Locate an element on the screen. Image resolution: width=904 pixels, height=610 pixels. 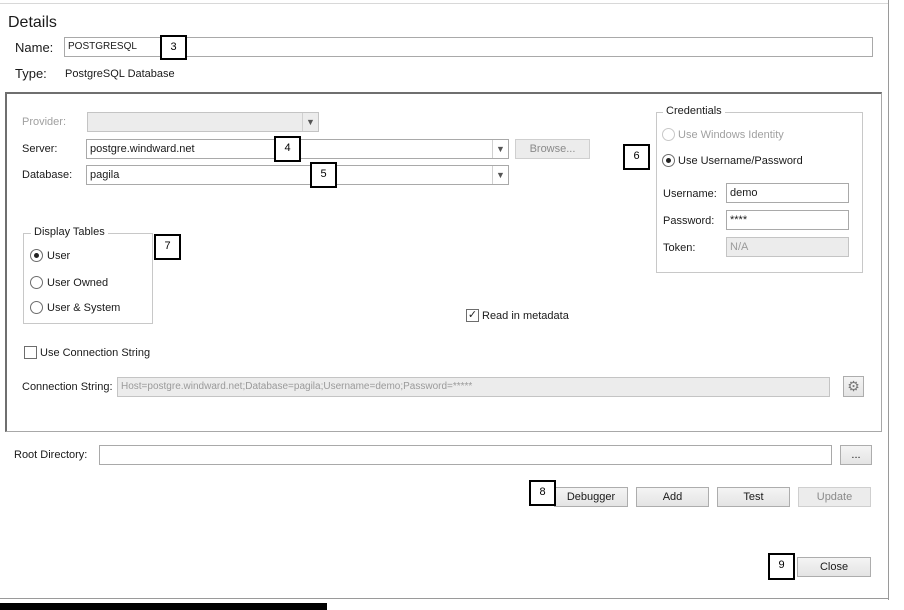
token-input-value: N/A is located at coordinates (739, 247).